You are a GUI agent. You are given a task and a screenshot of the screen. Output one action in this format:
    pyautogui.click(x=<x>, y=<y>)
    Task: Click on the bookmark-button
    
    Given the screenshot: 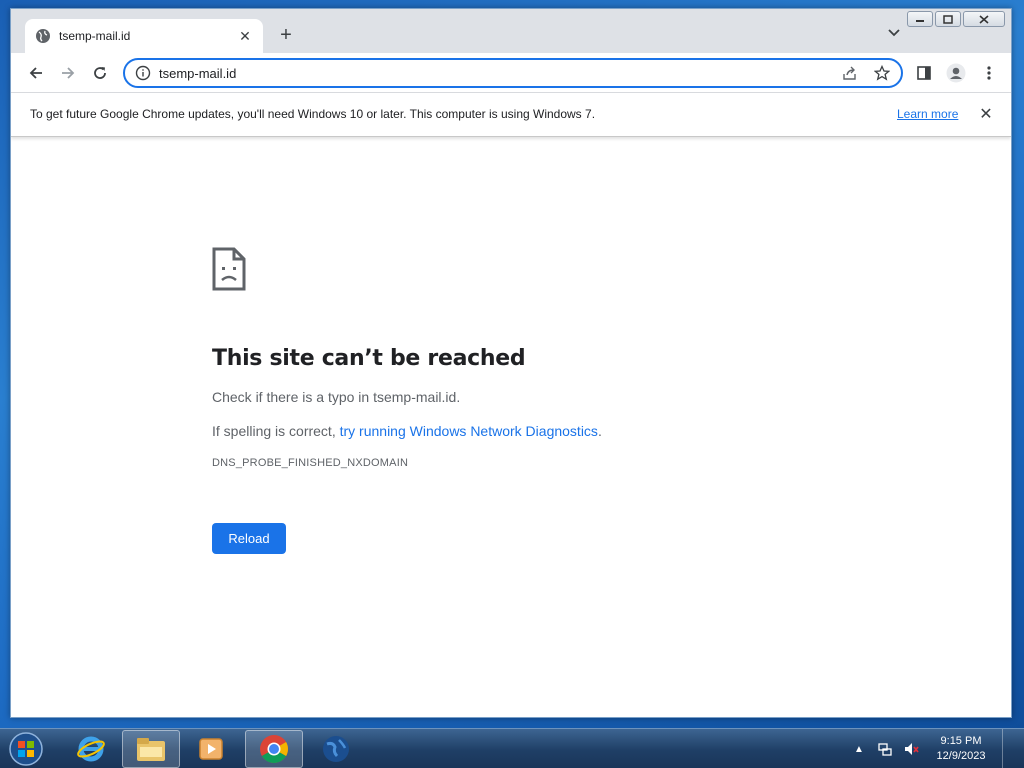 What is the action you would take?
    pyautogui.click(x=882, y=73)
    